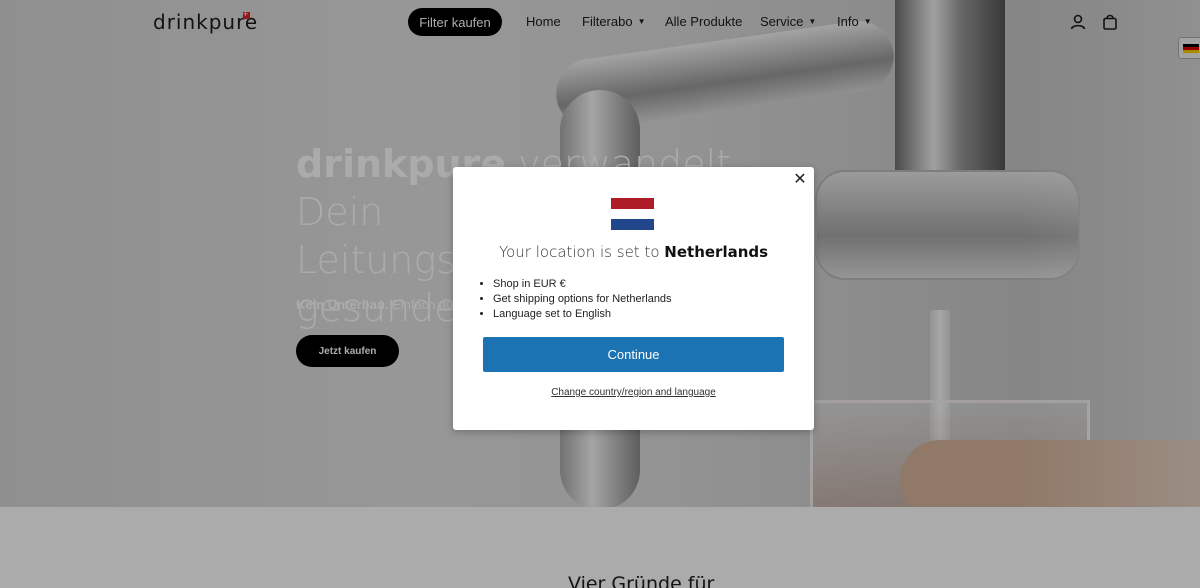  I want to click on list-item: Language set to English, so click(582, 314).